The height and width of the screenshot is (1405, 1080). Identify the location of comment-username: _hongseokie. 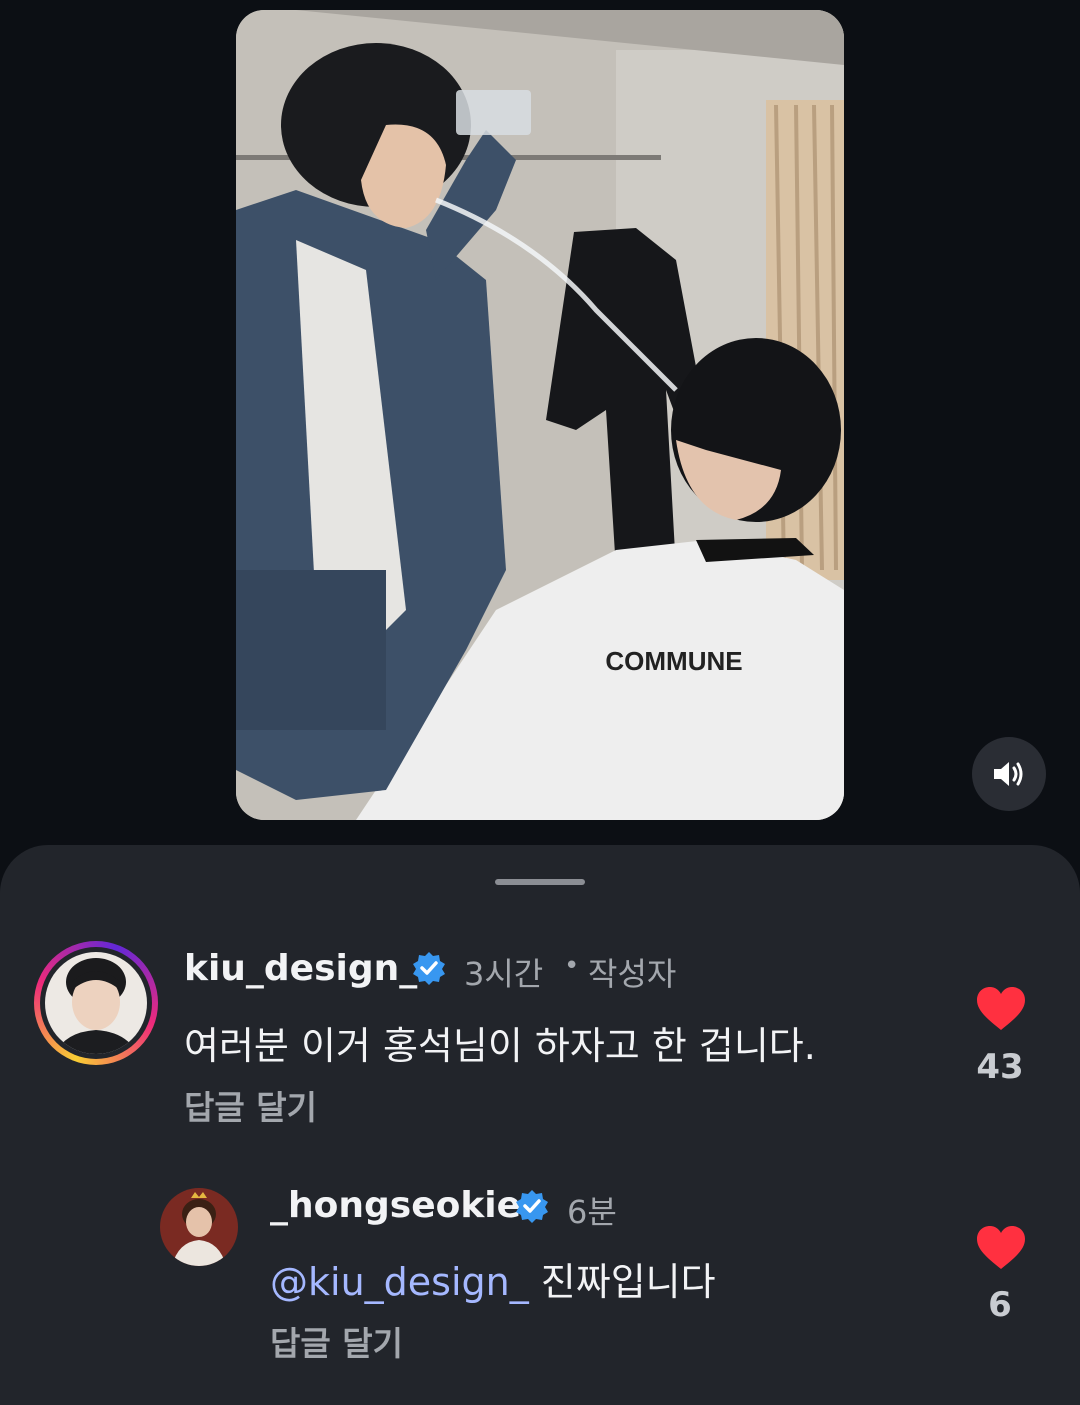
(395, 1205).